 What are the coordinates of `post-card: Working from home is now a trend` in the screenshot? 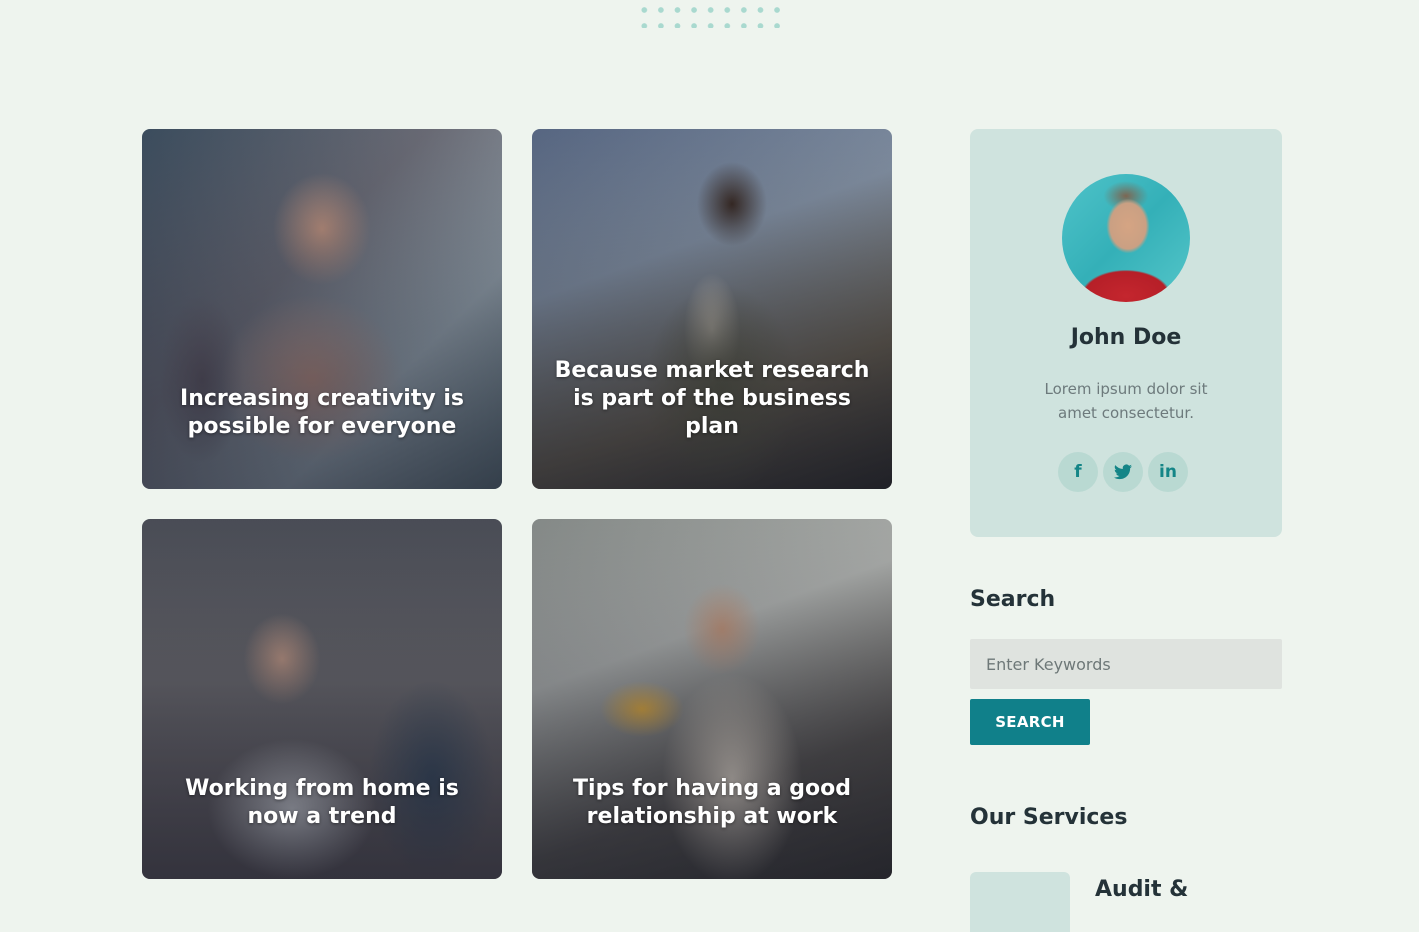 It's located at (322, 699).